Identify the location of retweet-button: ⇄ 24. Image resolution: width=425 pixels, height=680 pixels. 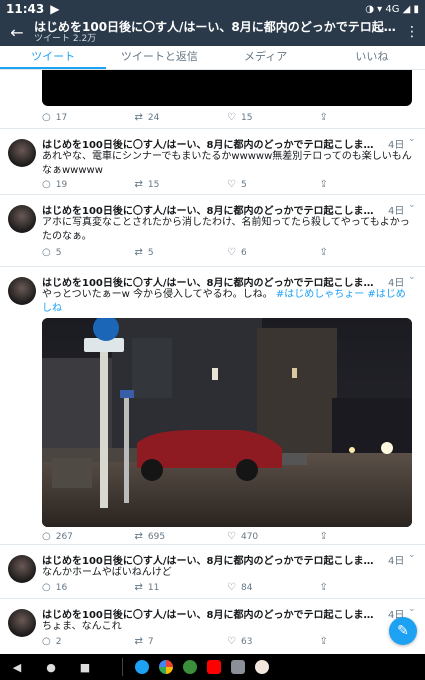
(181, 117).